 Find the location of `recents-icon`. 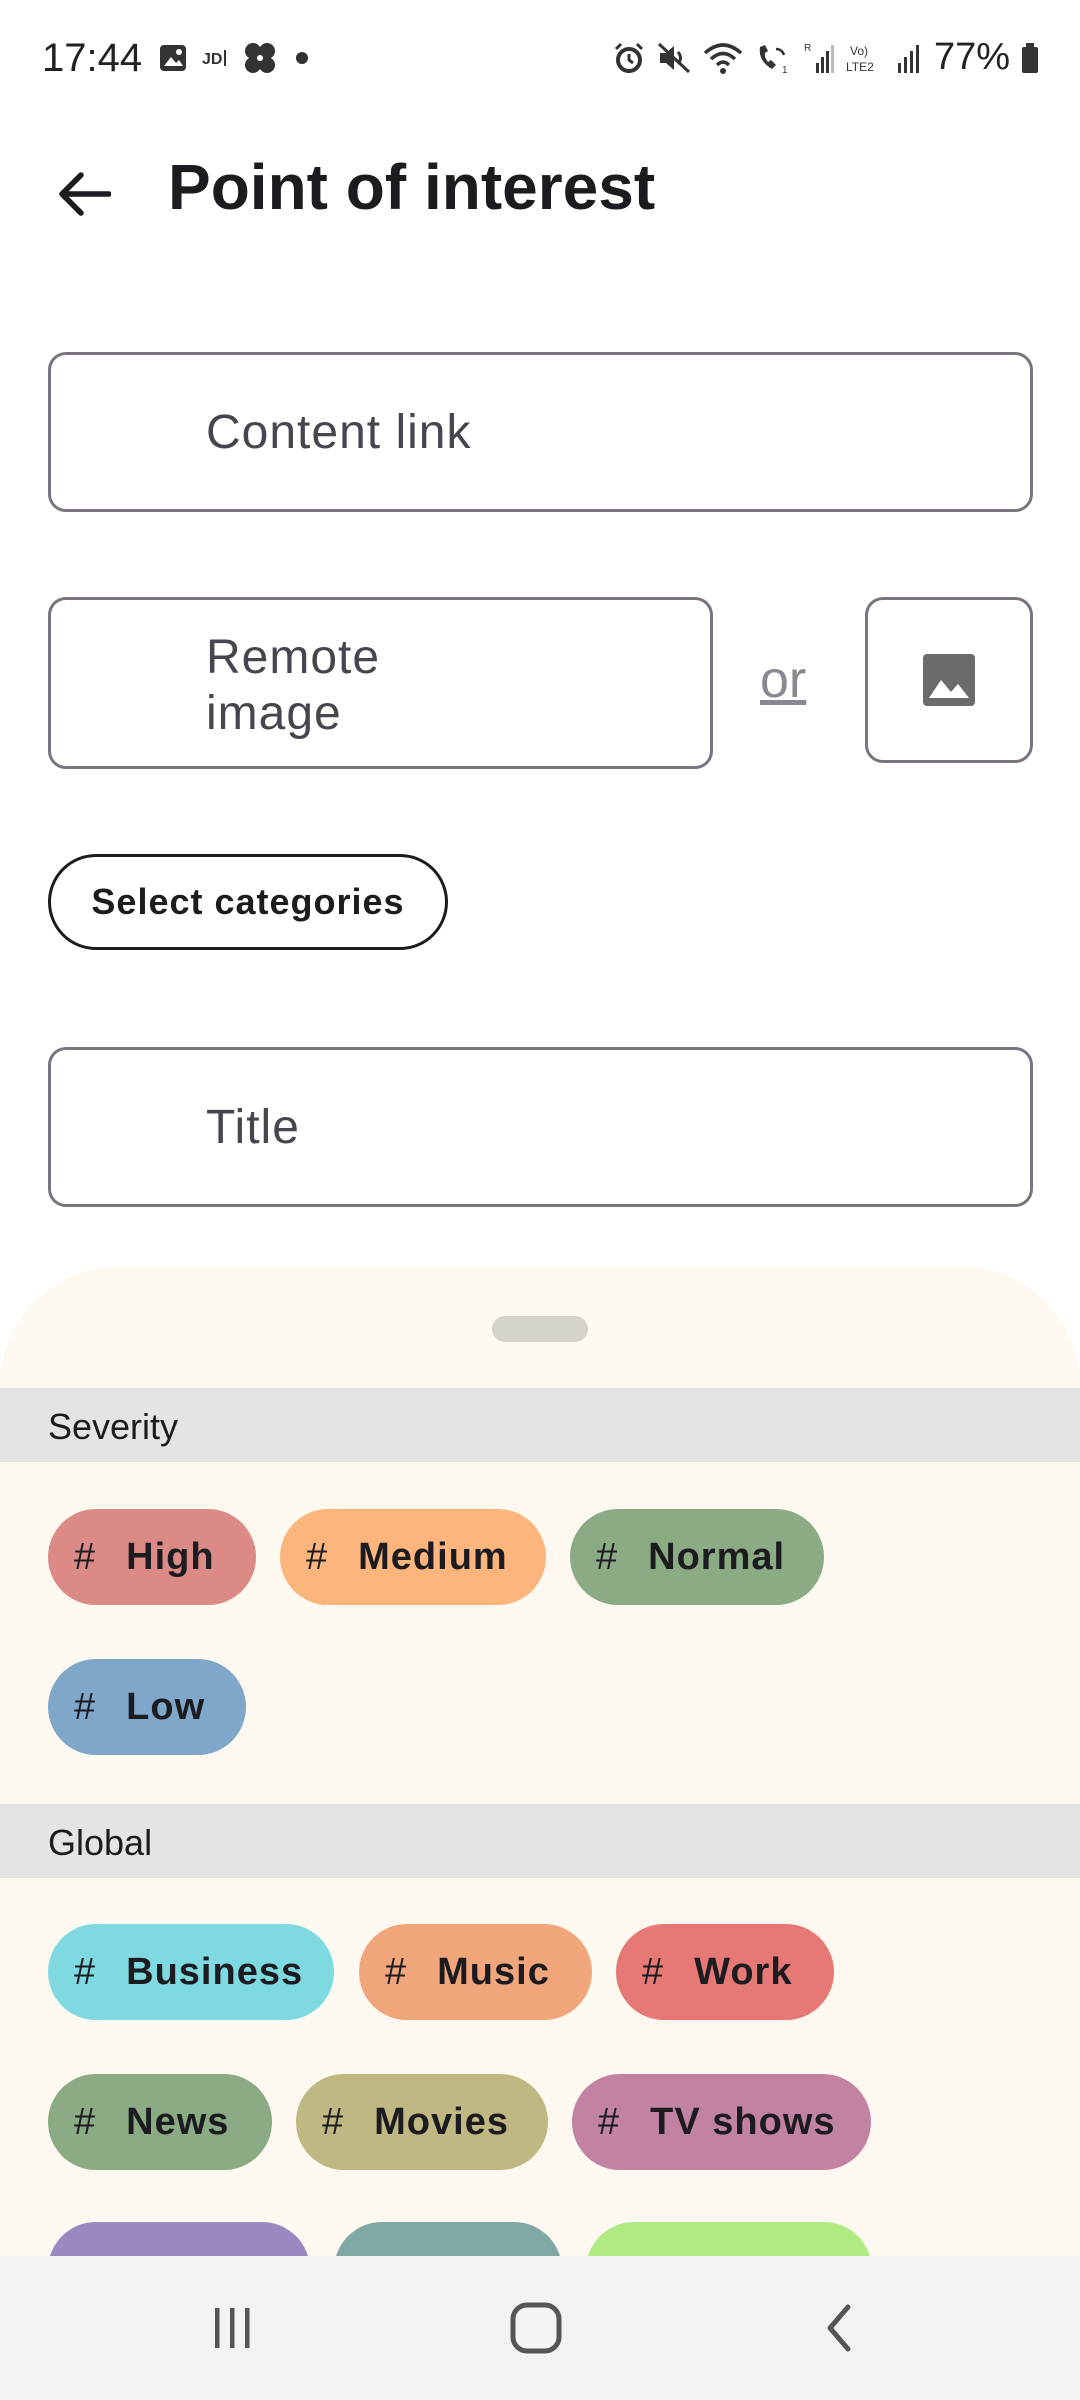

recents-icon is located at coordinates (233, 2328).